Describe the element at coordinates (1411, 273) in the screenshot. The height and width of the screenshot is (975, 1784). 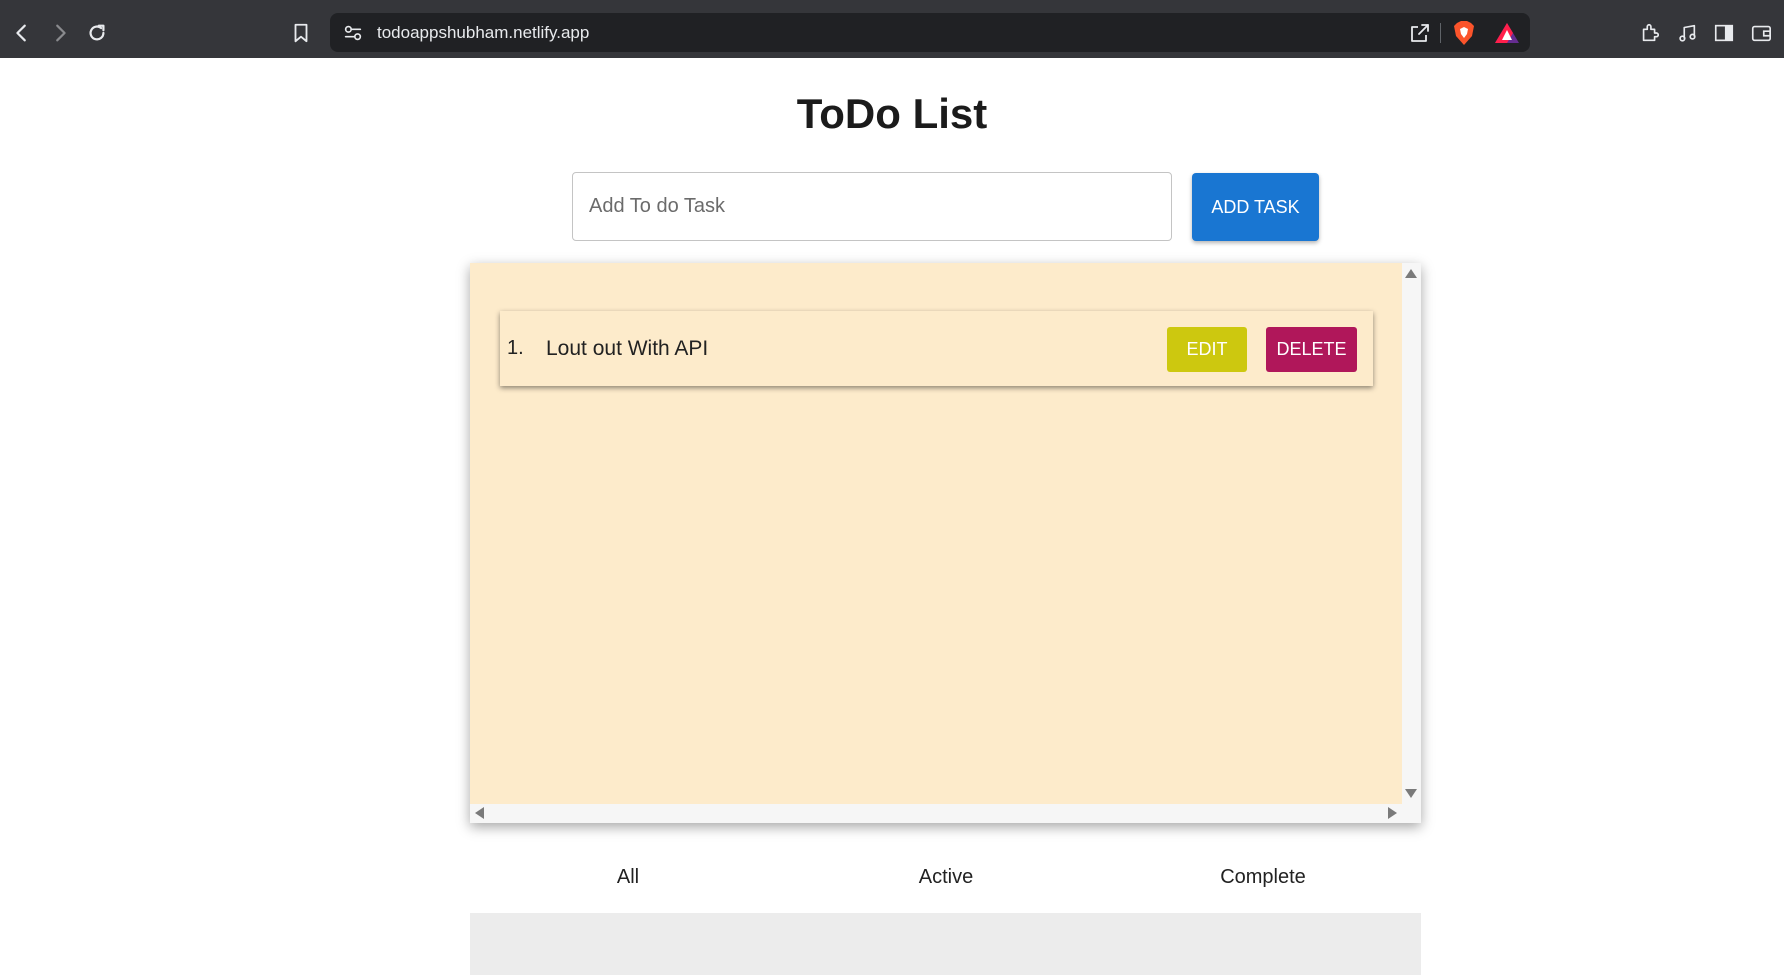
I see `scroll-up-icon` at that location.